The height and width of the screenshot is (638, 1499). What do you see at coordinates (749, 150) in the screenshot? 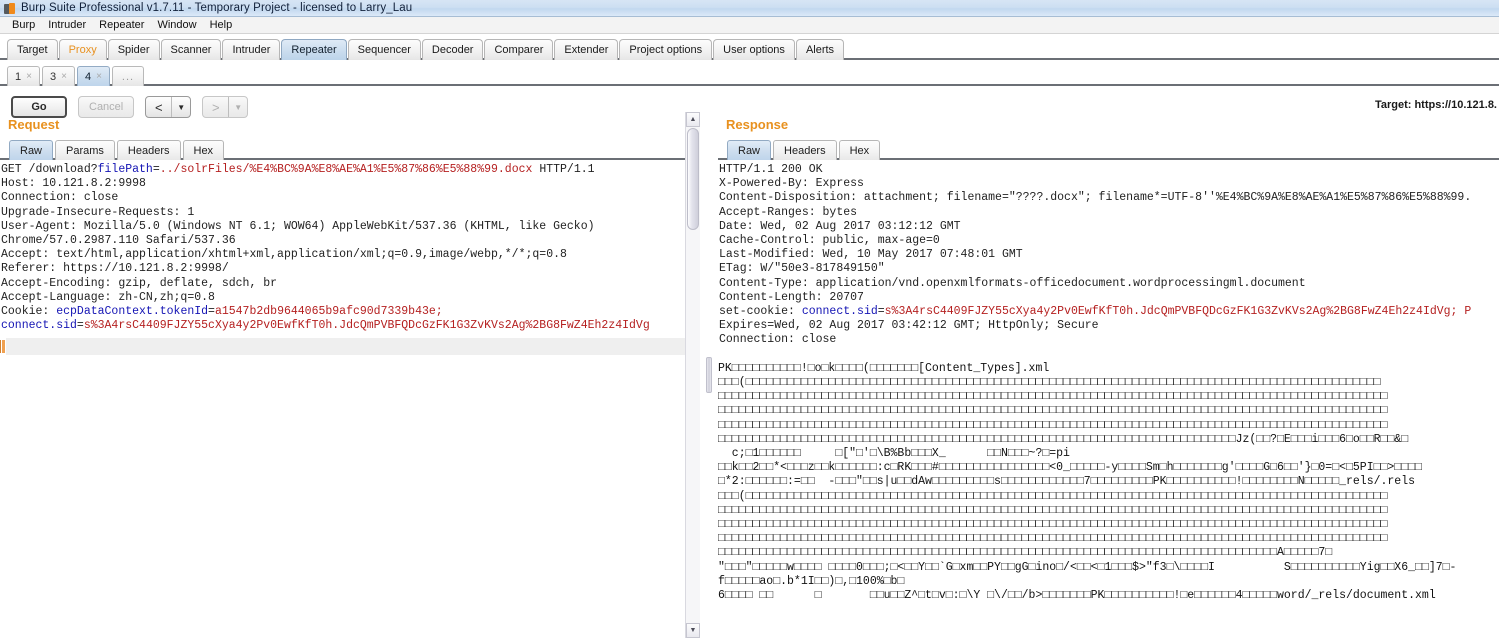
I see `response-tab-raw: Raw` at bounding box center [749, 150].